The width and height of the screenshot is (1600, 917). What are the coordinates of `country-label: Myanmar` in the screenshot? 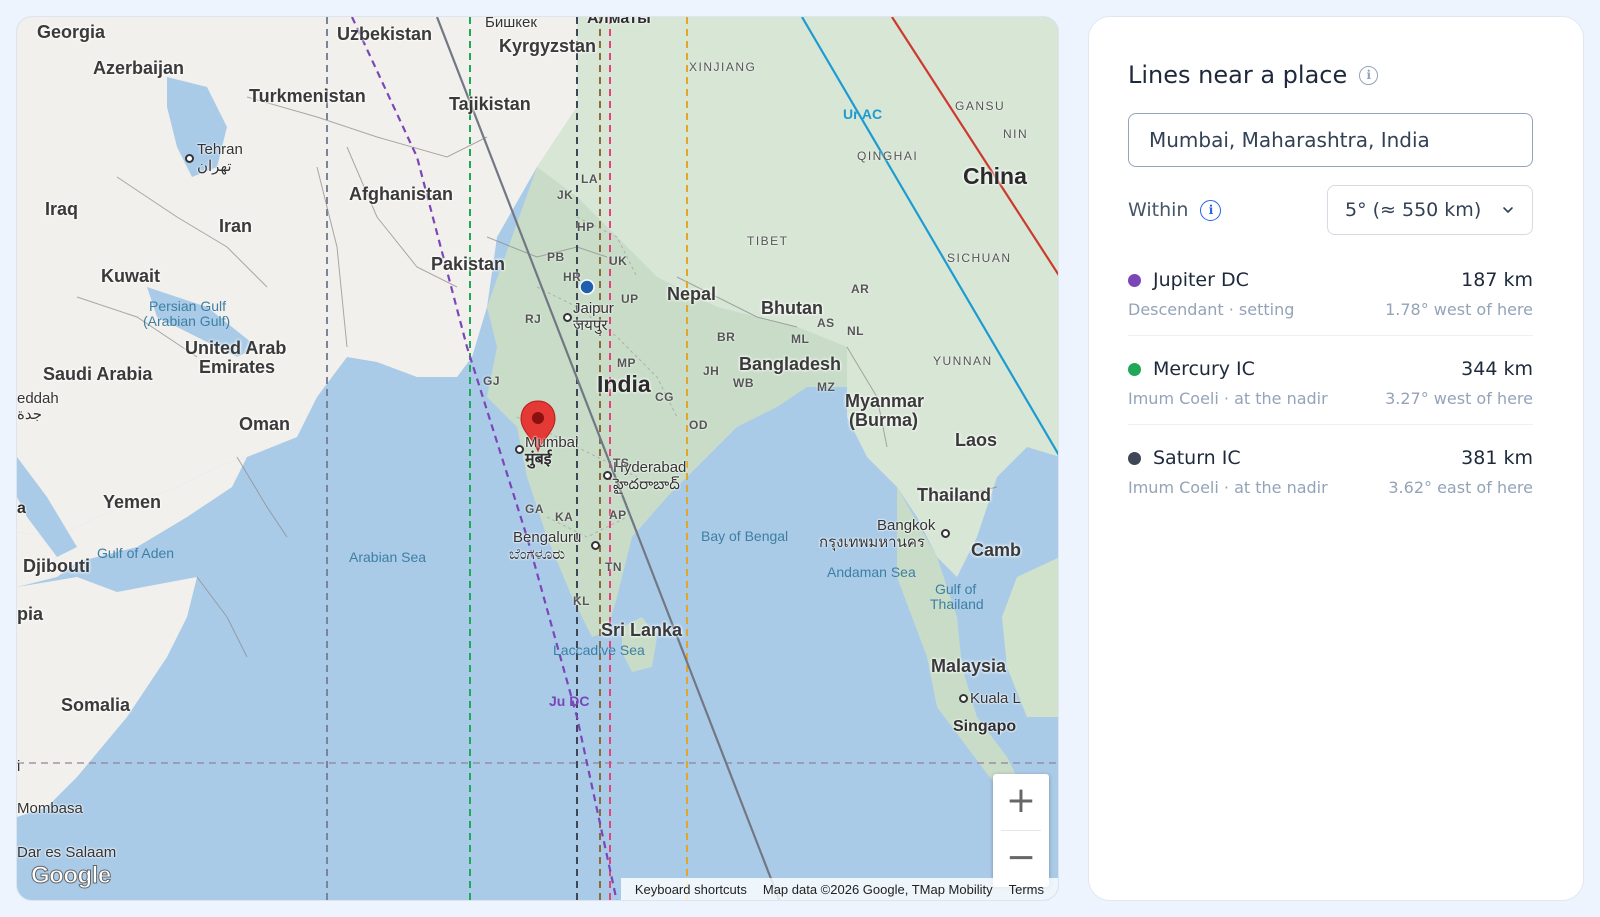 It's located at (885, 401).